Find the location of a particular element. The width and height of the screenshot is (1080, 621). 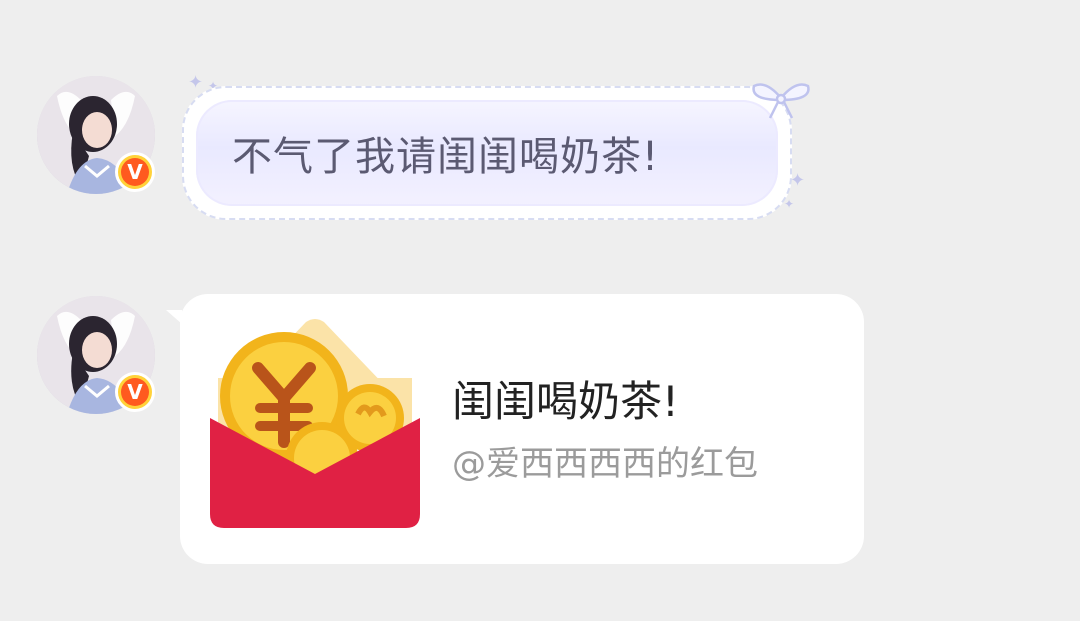

bubble-inner: 不气了我请闺闺喝奶茶! is located at coordinates (487, 153).